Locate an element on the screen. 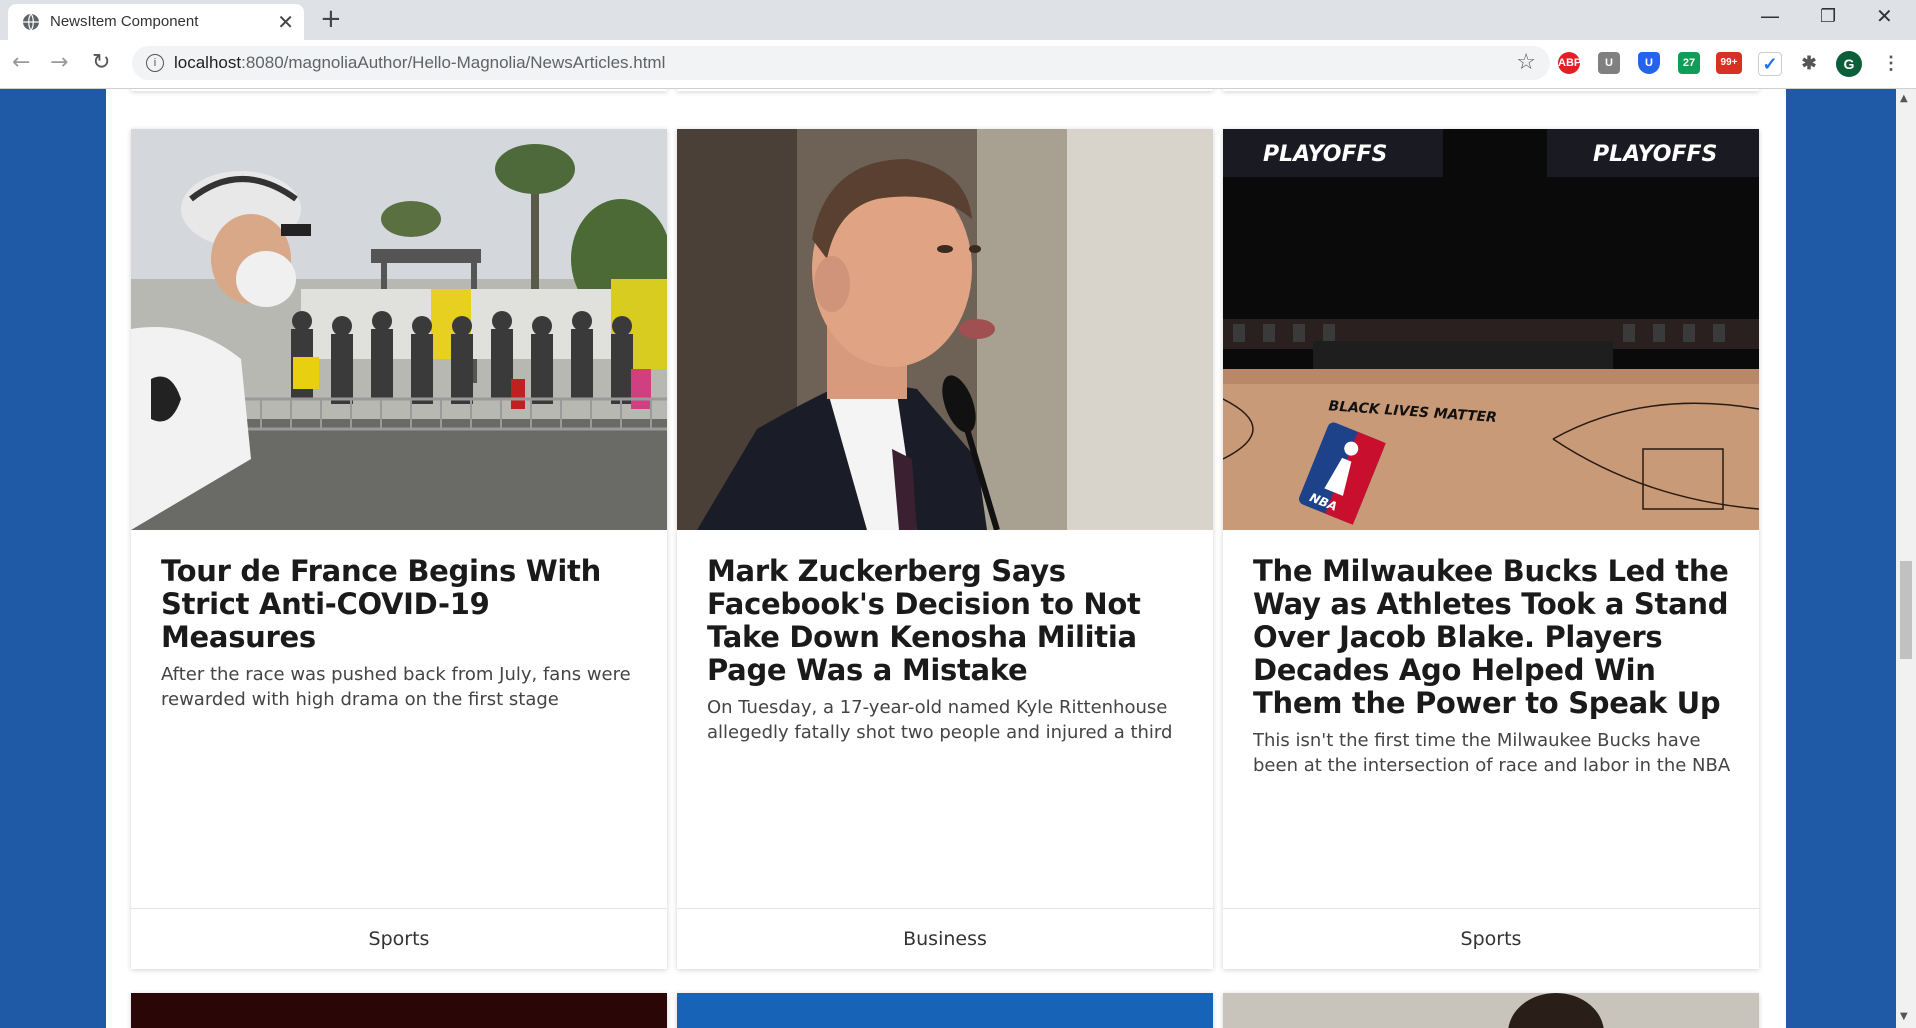  news-card-category: Business is located at coordinates (945, 938).